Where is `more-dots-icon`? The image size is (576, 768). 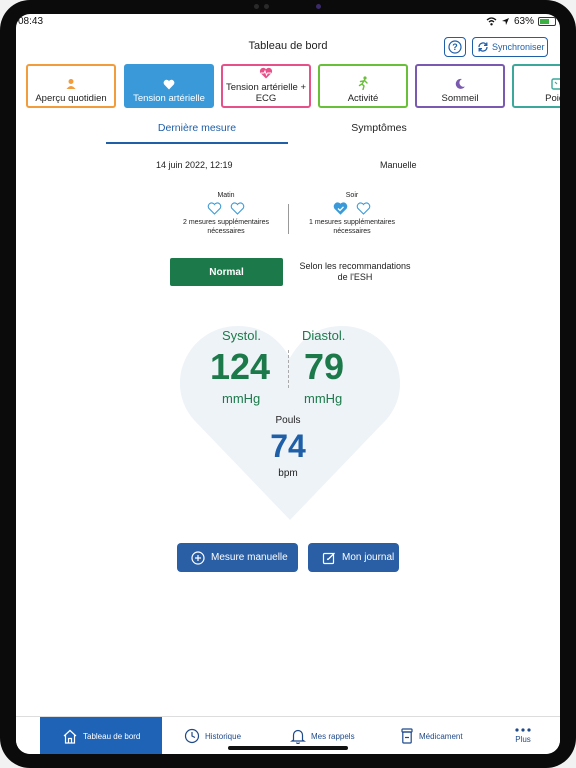 more-dots-icon is located at coordinates (523, 730).